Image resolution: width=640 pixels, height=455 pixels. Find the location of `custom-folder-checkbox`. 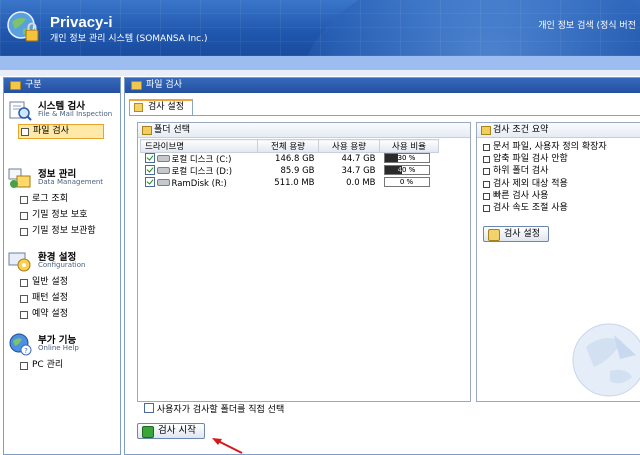

custom-folder-checkbox is located at coordinates (149, 408).